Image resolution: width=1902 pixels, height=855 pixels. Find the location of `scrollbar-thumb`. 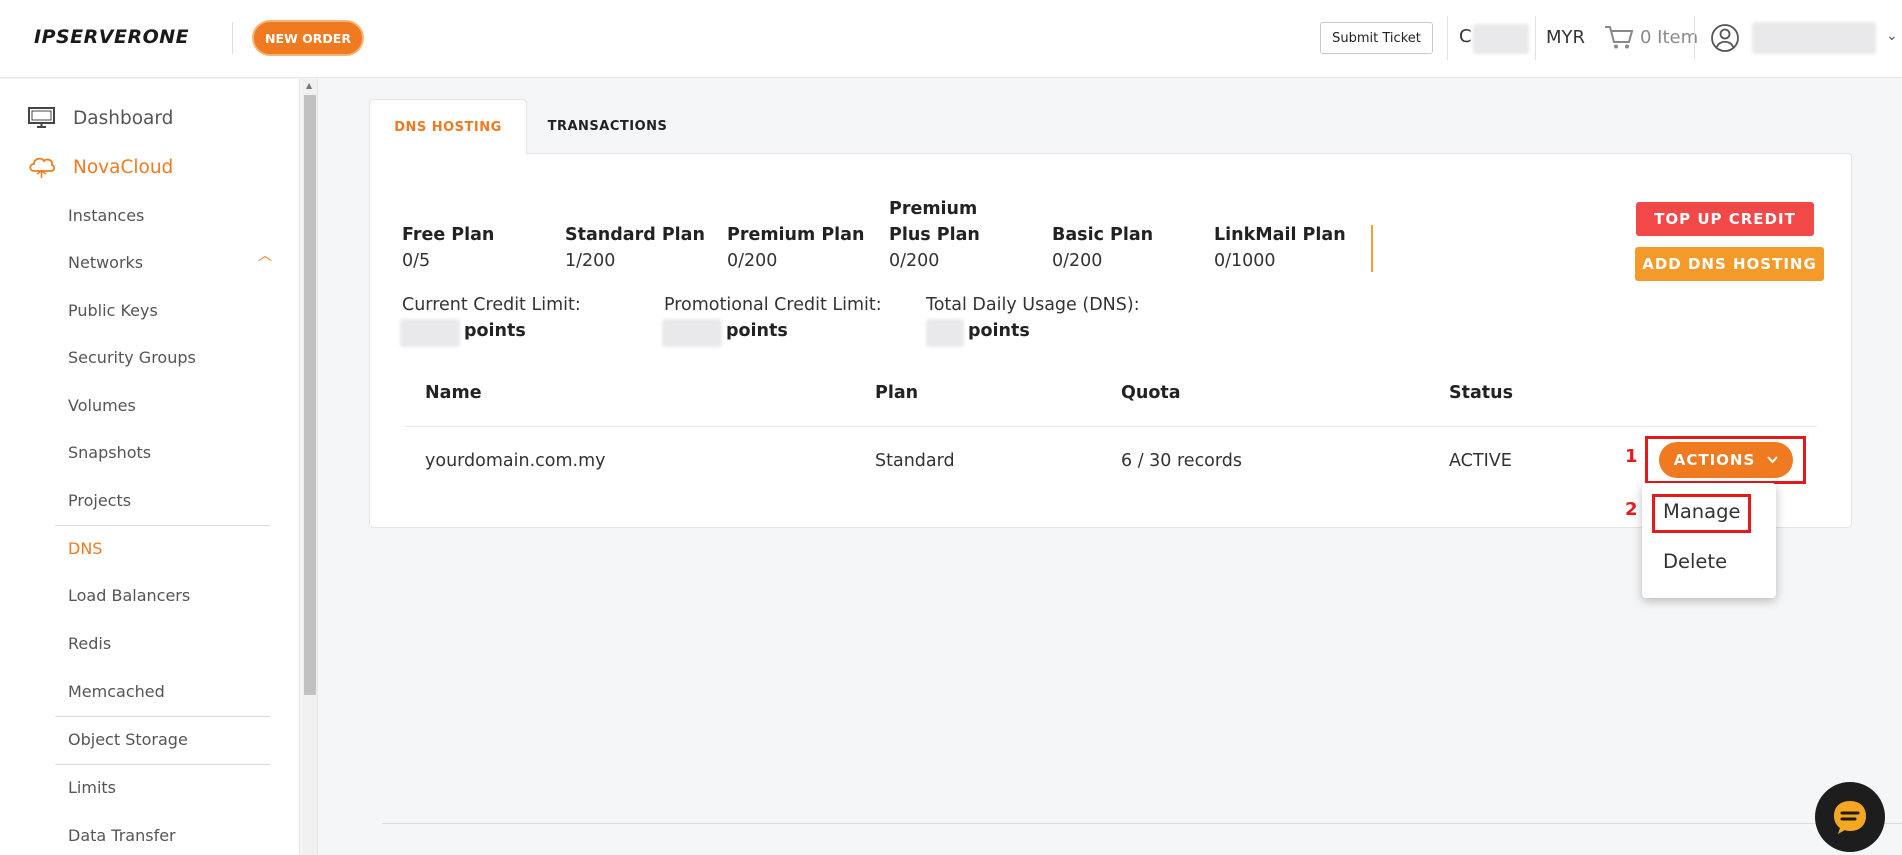

scrollbar-thumb is located at coordinates (310, 395).